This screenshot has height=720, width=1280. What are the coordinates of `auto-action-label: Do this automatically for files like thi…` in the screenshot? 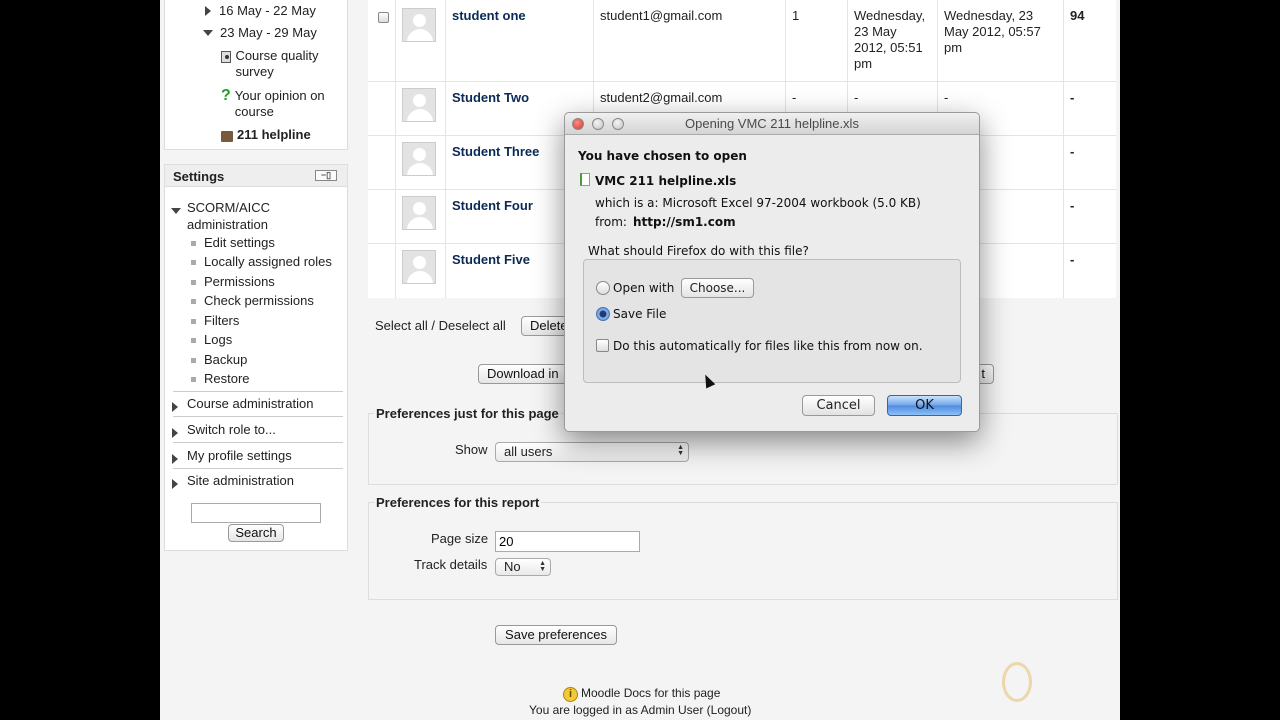 It's located at (768, 346).